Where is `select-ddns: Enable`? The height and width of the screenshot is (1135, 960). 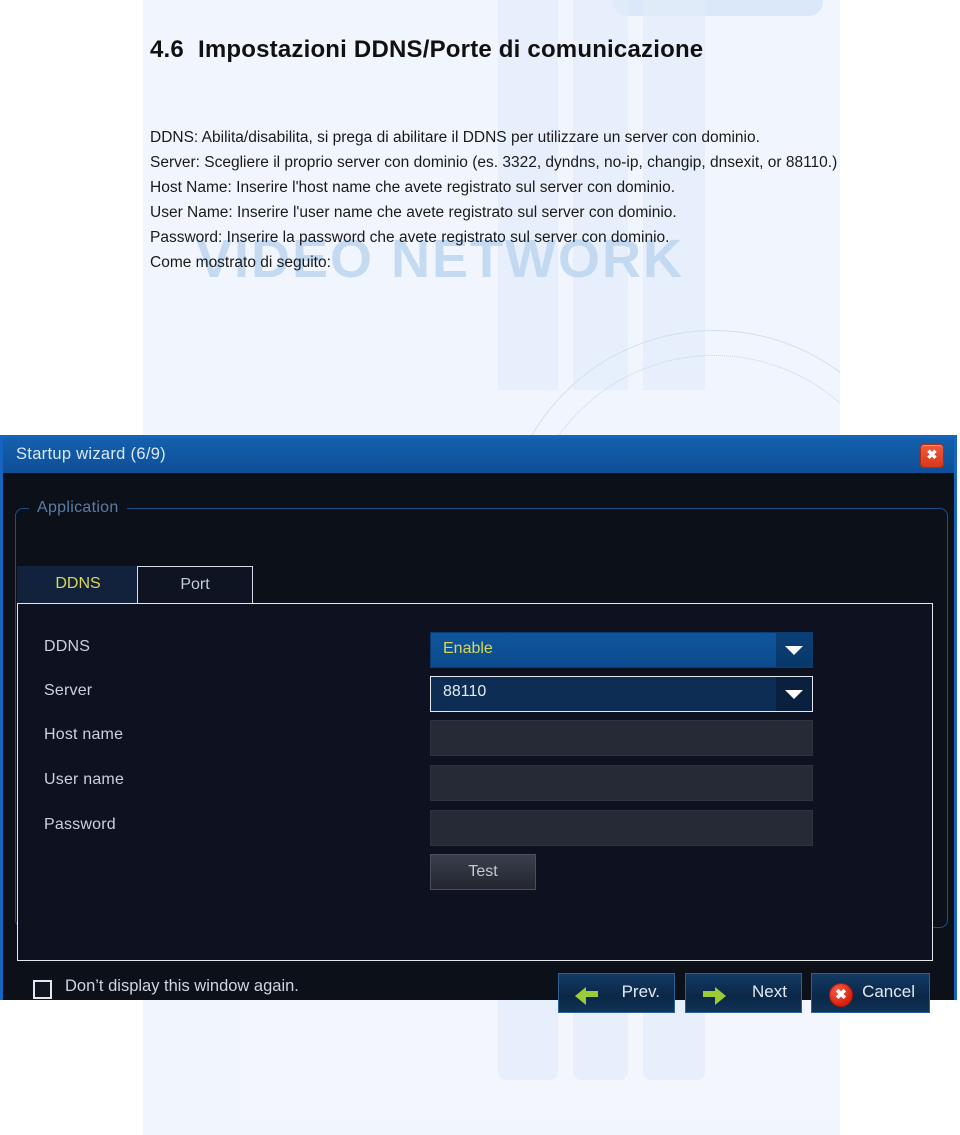 select-ddns: Enable is located at coordinates (621, 650).